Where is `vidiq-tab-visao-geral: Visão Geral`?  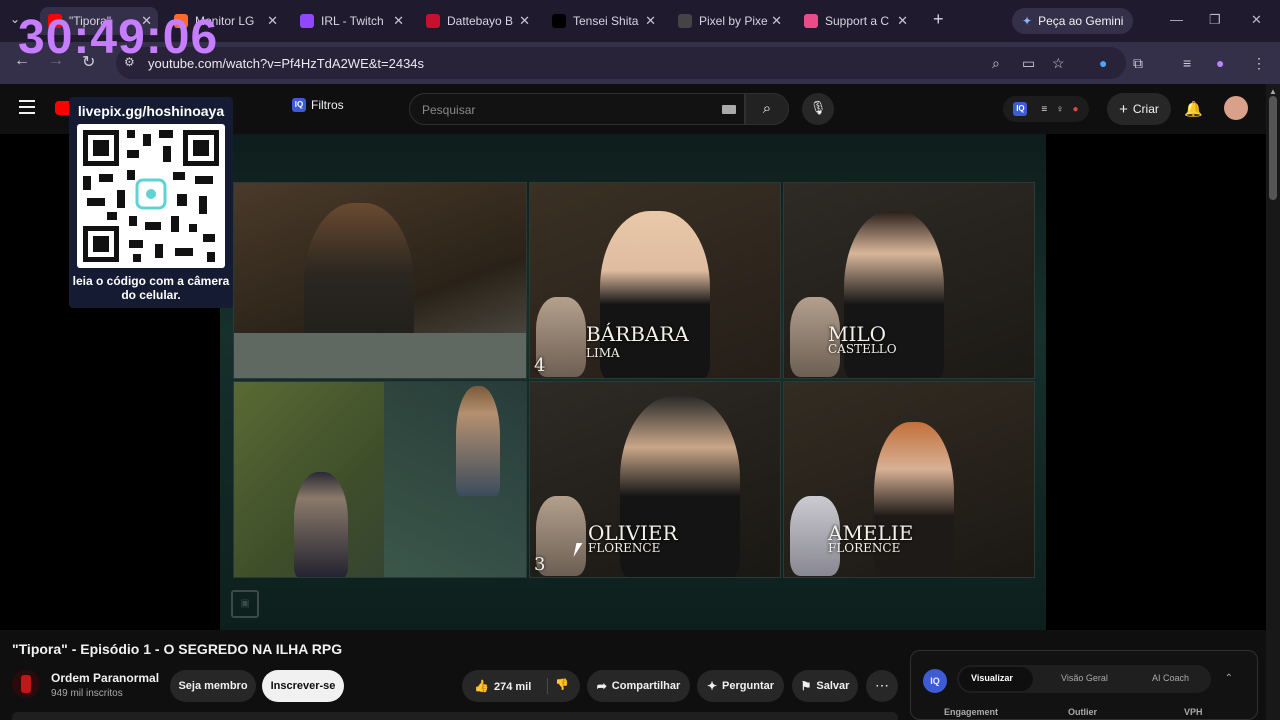 vidiq-tab-visao-geral: Visão Geral is located at coordinates (1084, 678).